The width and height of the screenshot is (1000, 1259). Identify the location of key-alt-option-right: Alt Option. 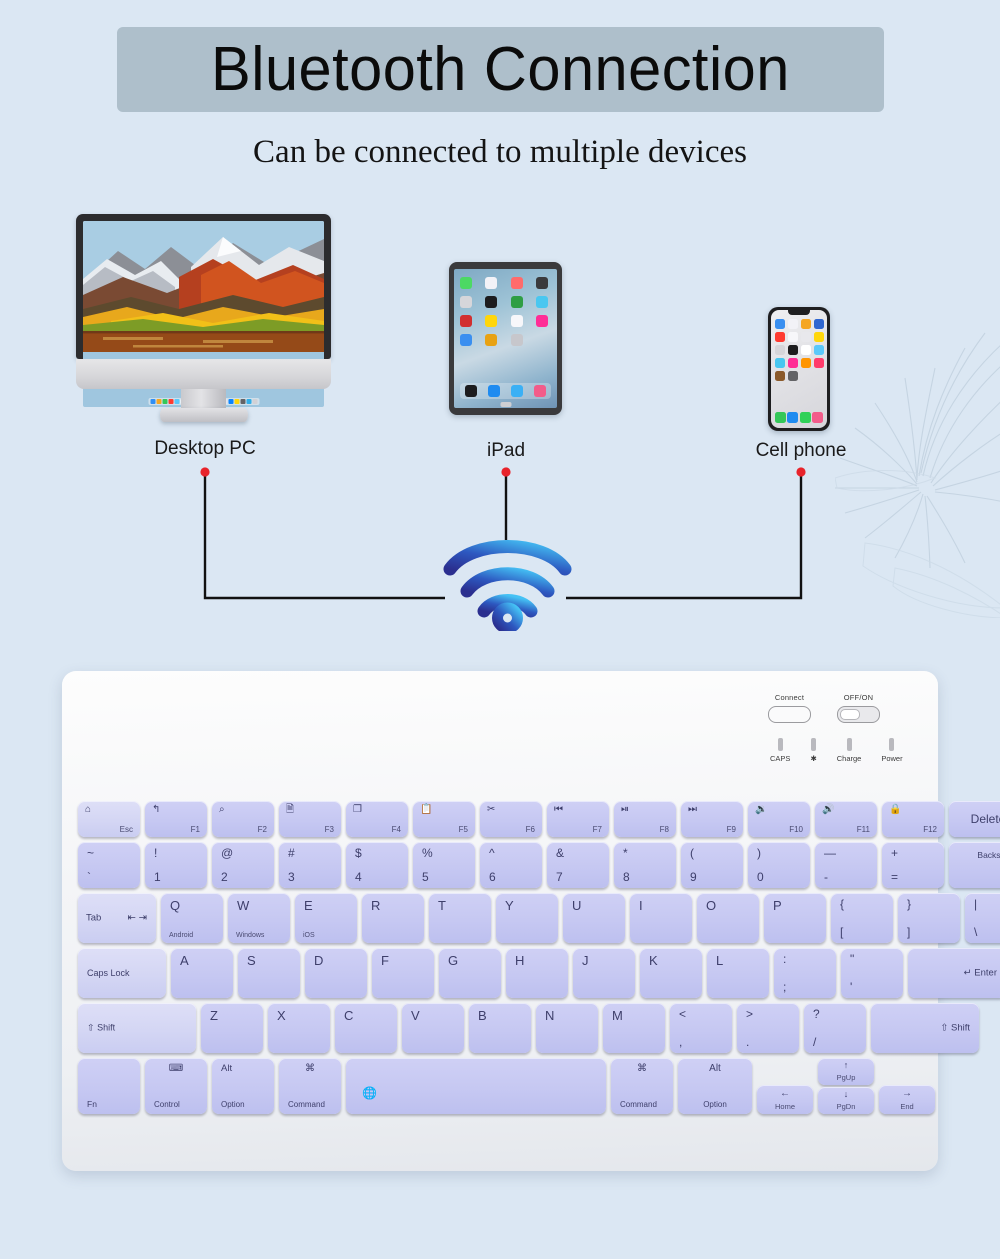
(715, 1086).